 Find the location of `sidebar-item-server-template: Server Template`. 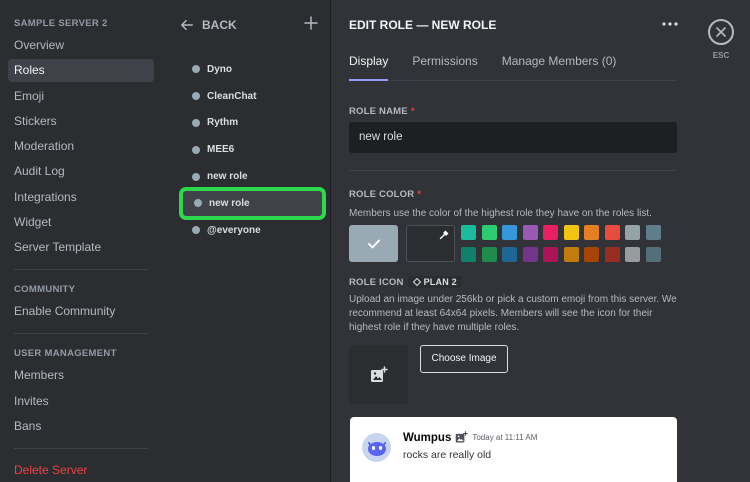

sidebar-item-server-template: Server Template is located at coordinates (81, 247).